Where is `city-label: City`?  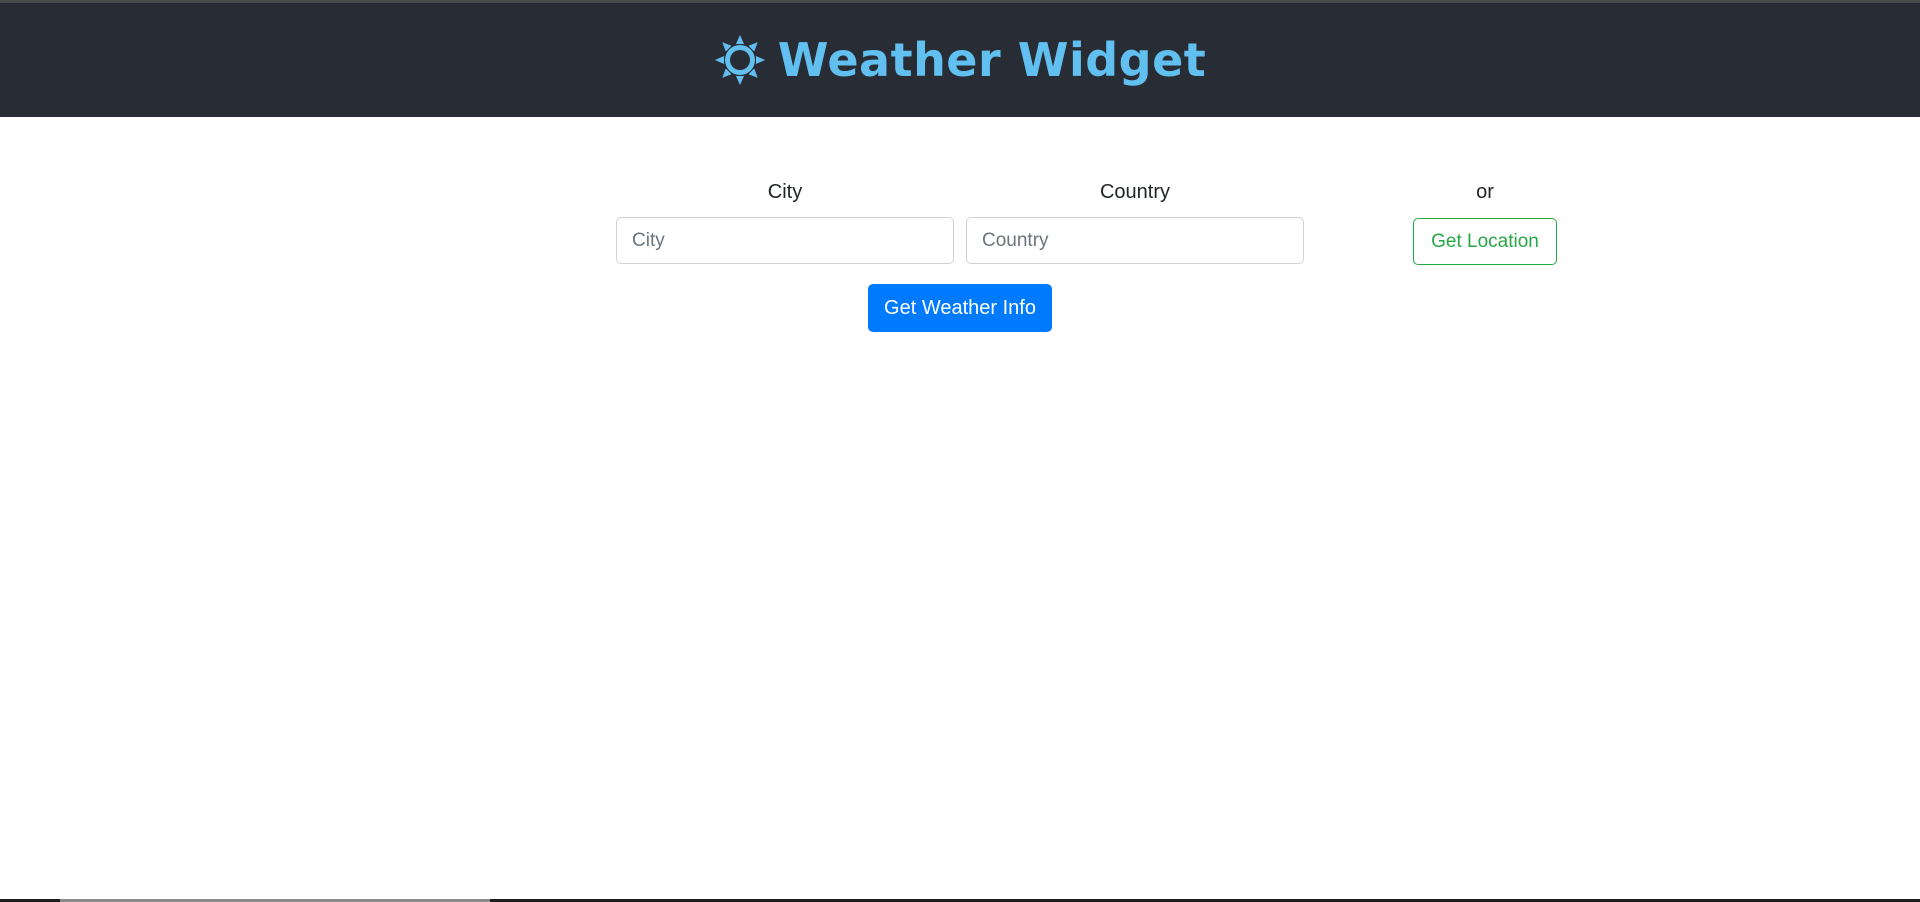 city-label: City is located at coordinates (785, 192).